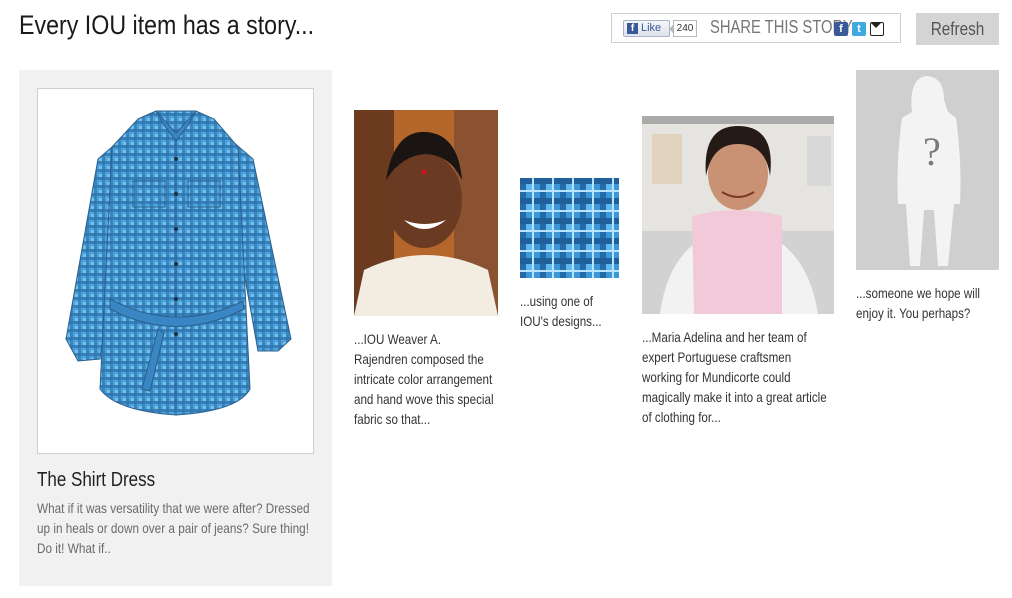 This screenshot has height=598, width=1012. Describe the element at coordinates (651, 28) in the screenshot. I see `like-label: Like` at that location.